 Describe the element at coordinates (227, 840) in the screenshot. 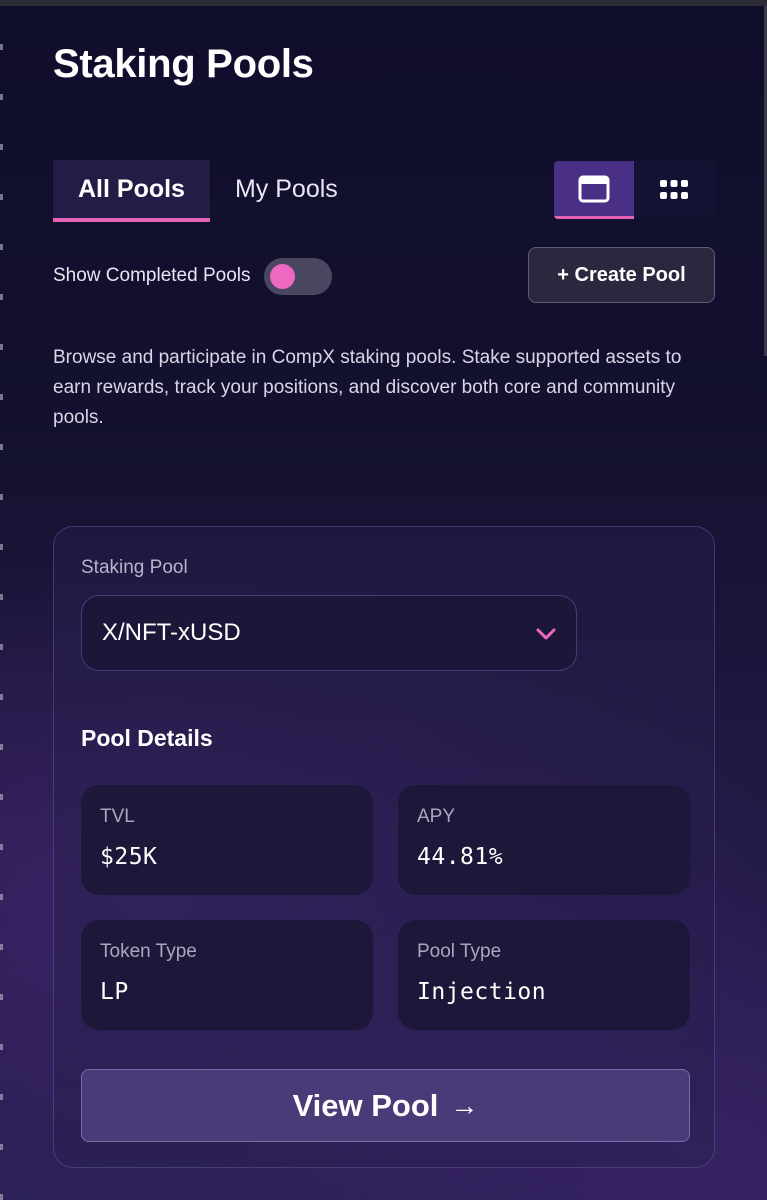

I see `stat-tvl: TVL $25K` at that location.